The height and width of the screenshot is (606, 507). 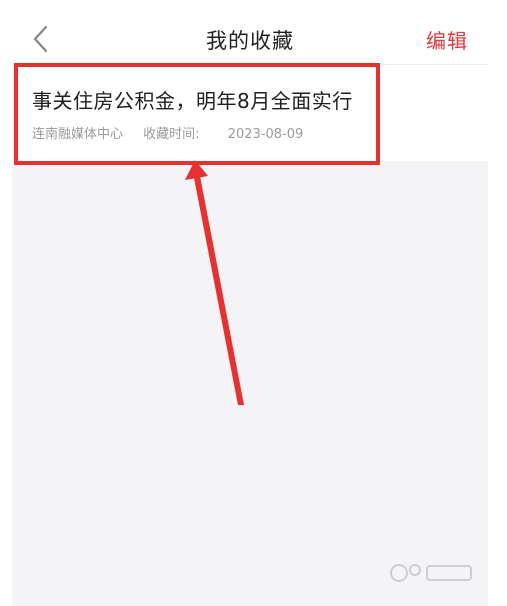 I want to click on favorite-item-meta: 连南融媒体中心 收藏时间: 2023-08-09, so click(x=167, y=132).